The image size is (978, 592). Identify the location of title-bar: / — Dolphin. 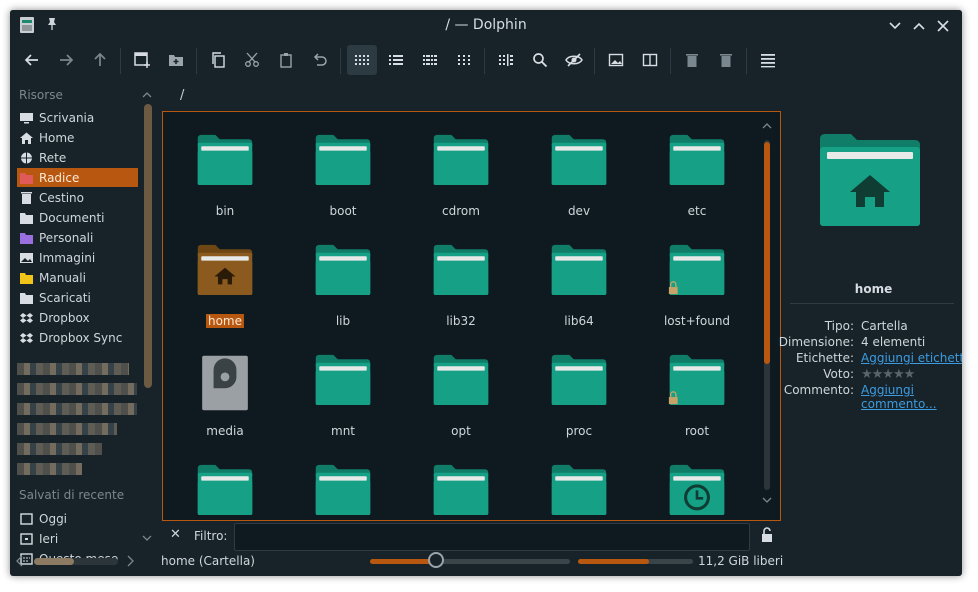
(486, 26).